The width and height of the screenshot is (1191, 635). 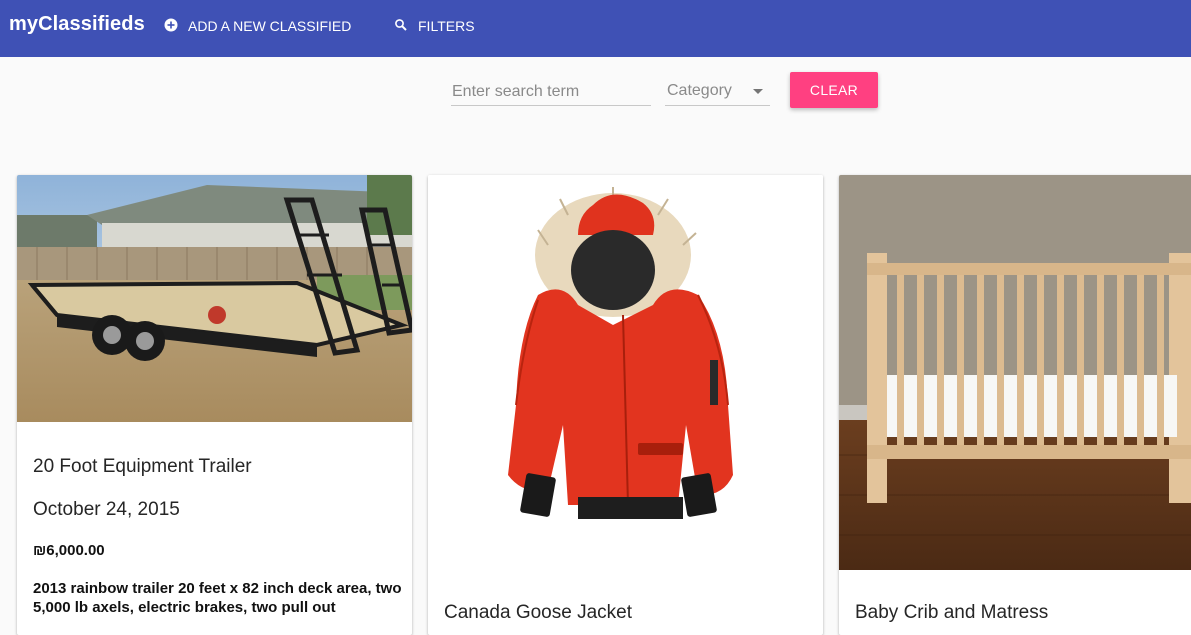 I want to click on add-classified-button: ADD A NEW CLASSIFIED, so click(x=257, y=26).